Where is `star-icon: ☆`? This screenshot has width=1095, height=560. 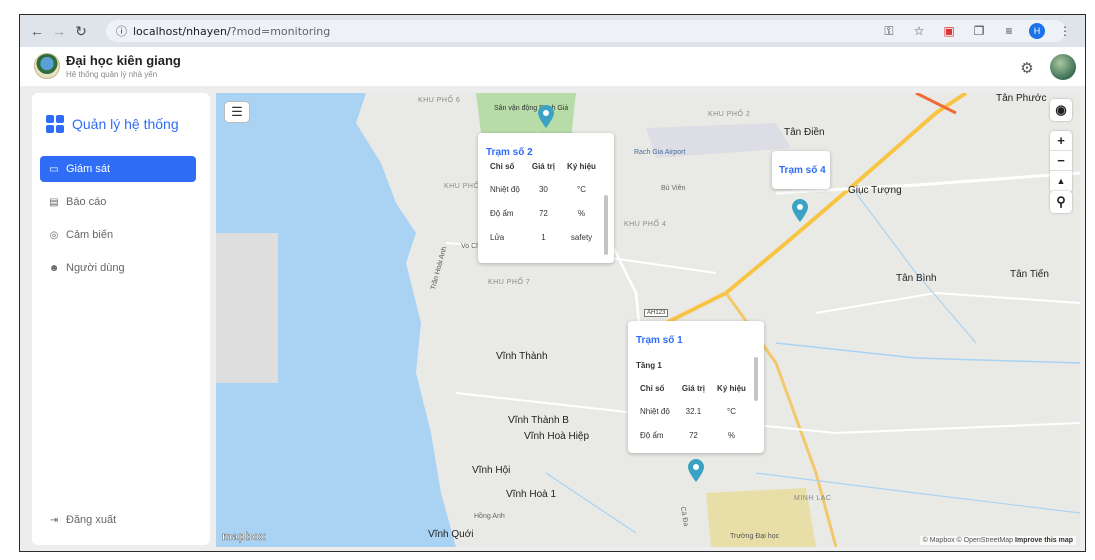
star-icon: ☆ is located at coordinates (919, 31).